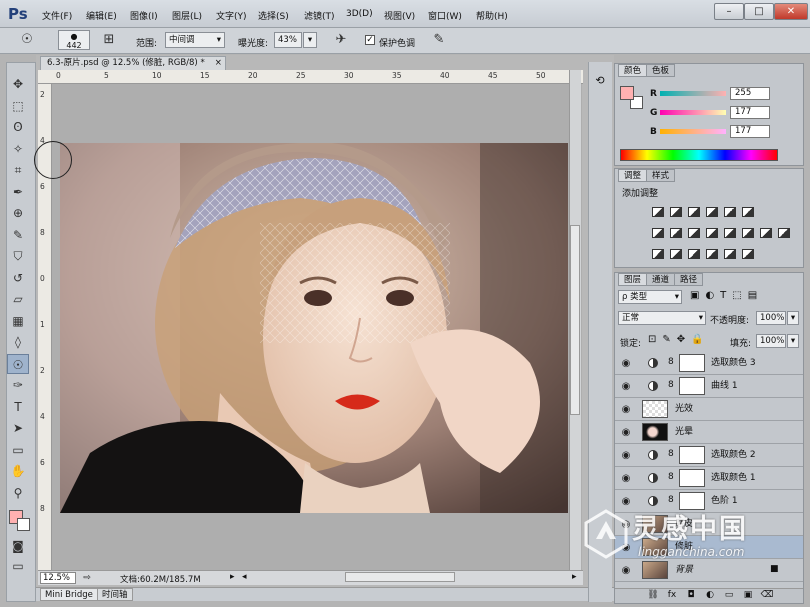 The height and width of the screenshot is (607, 810). What do you see at coordinates (767, 595) in the screenshot?
I see `trash-icon: ⌫` at bounding box center [767, 595].